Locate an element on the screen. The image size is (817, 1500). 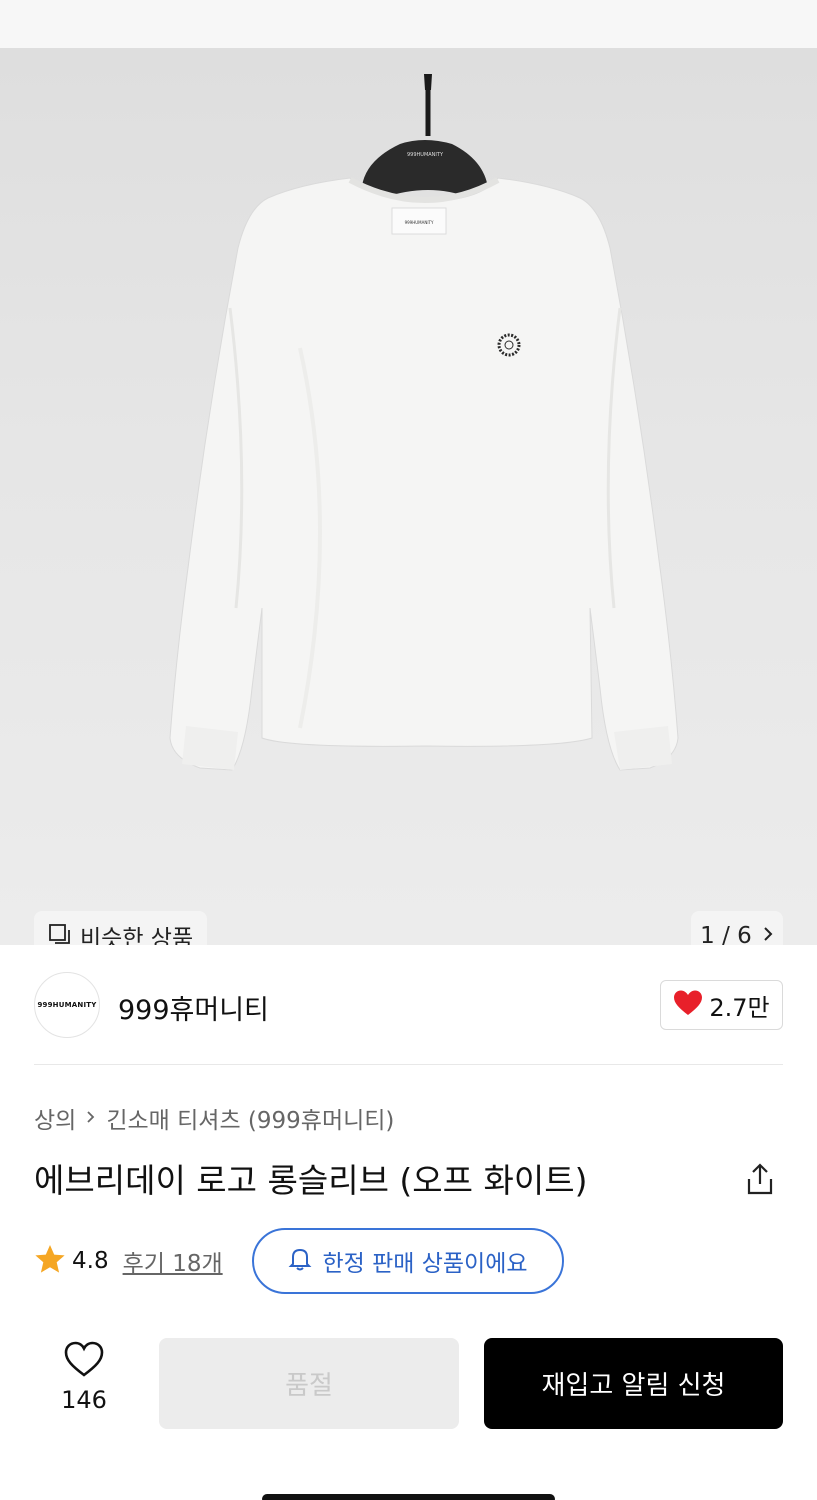
brand-logo-text: 999HUMANITY is located at coordinates (67, 1005).